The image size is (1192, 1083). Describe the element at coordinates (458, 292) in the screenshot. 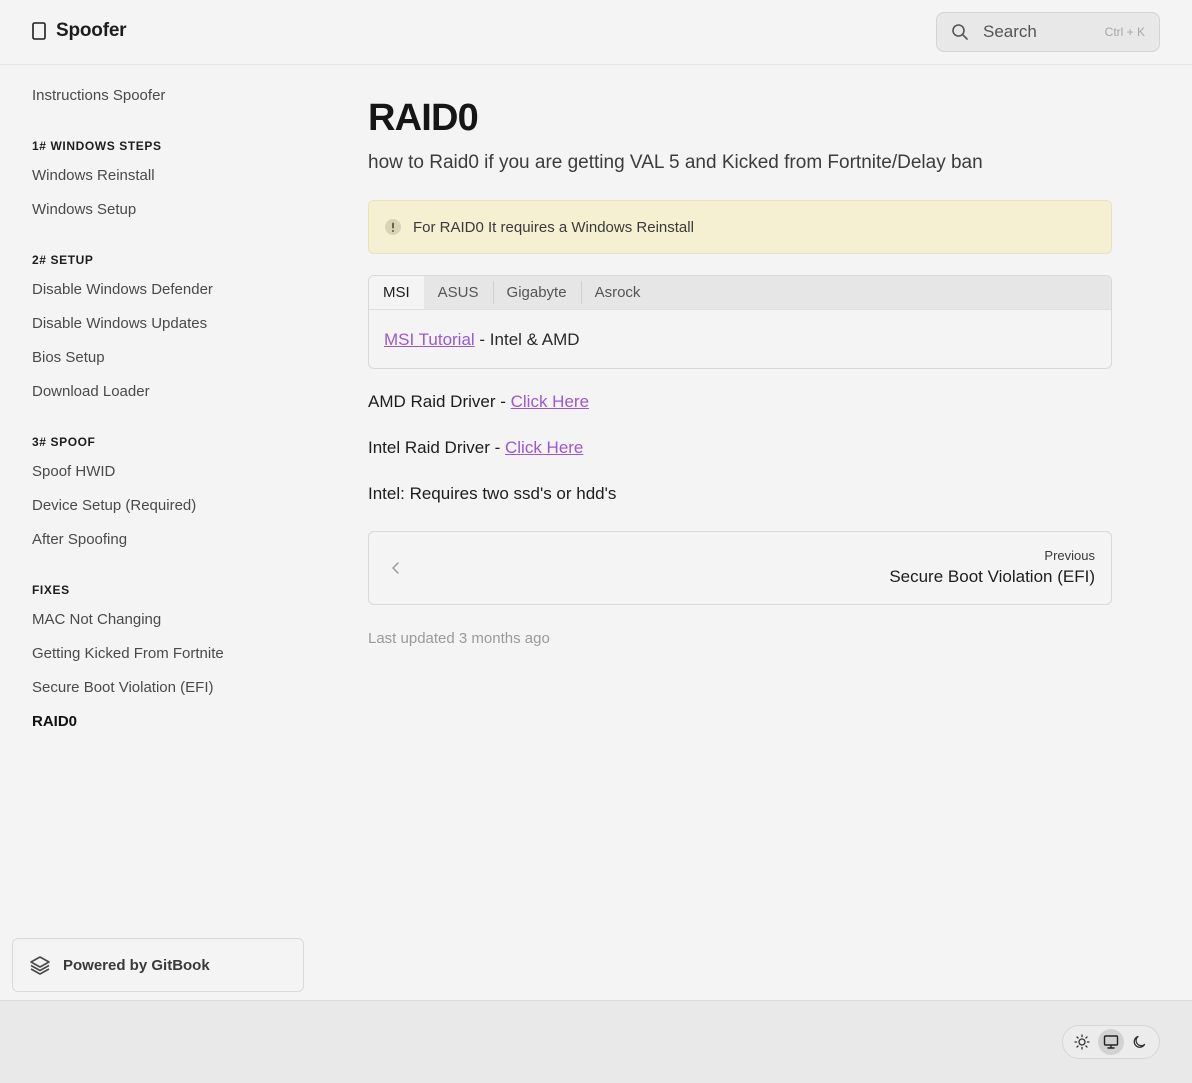

I see `tab-asus: ASUS` at that location.